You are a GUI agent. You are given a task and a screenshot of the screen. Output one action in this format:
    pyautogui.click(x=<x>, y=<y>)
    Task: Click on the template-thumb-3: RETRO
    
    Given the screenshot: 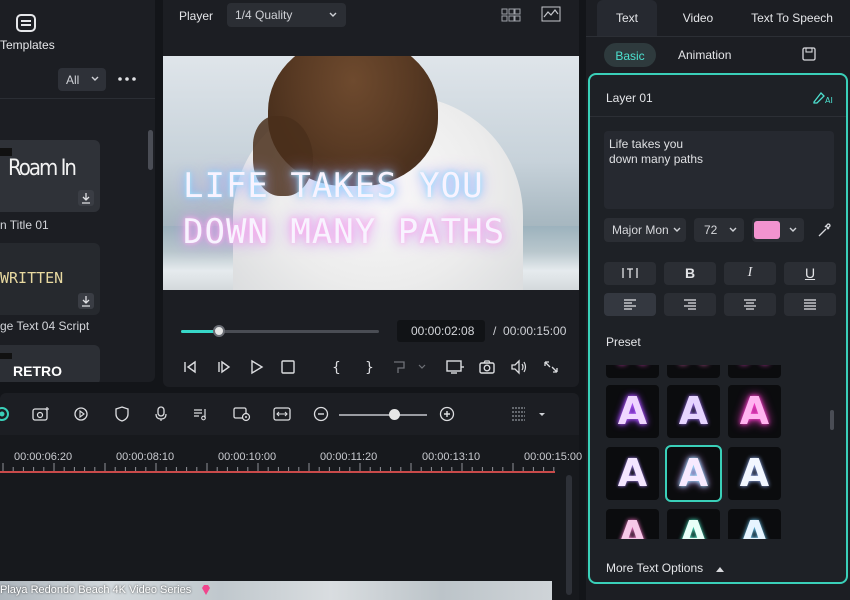 What is the action you would take?
    pyautogui.click(x=50, y=363)
    